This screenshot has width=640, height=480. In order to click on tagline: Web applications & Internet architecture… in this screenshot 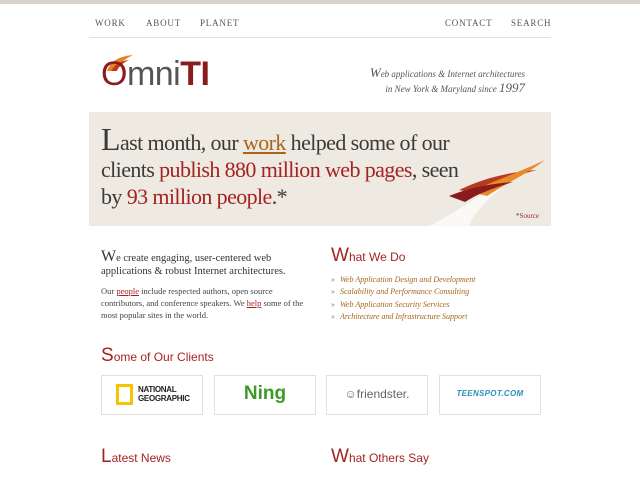, I will do `click(447, 81)`.